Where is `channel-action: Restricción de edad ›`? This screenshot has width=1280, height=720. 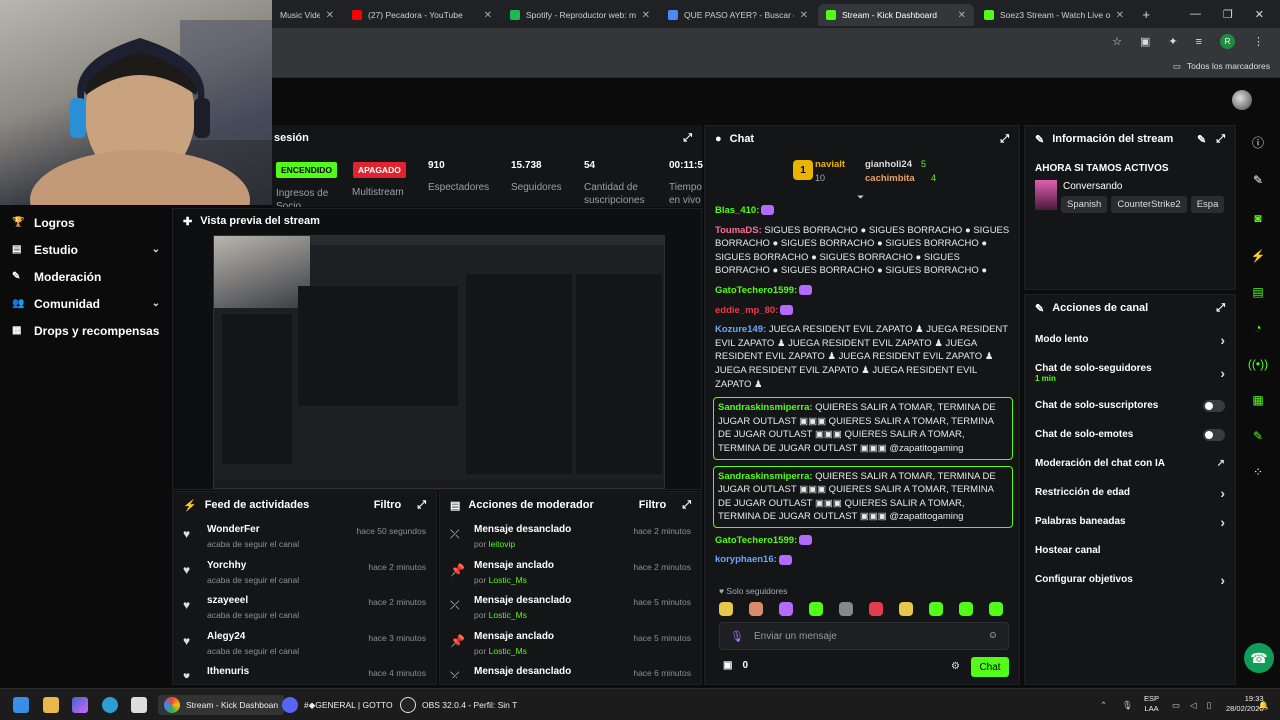 channel-action: Restricción de edad › is located at coordinates (1130, 492).